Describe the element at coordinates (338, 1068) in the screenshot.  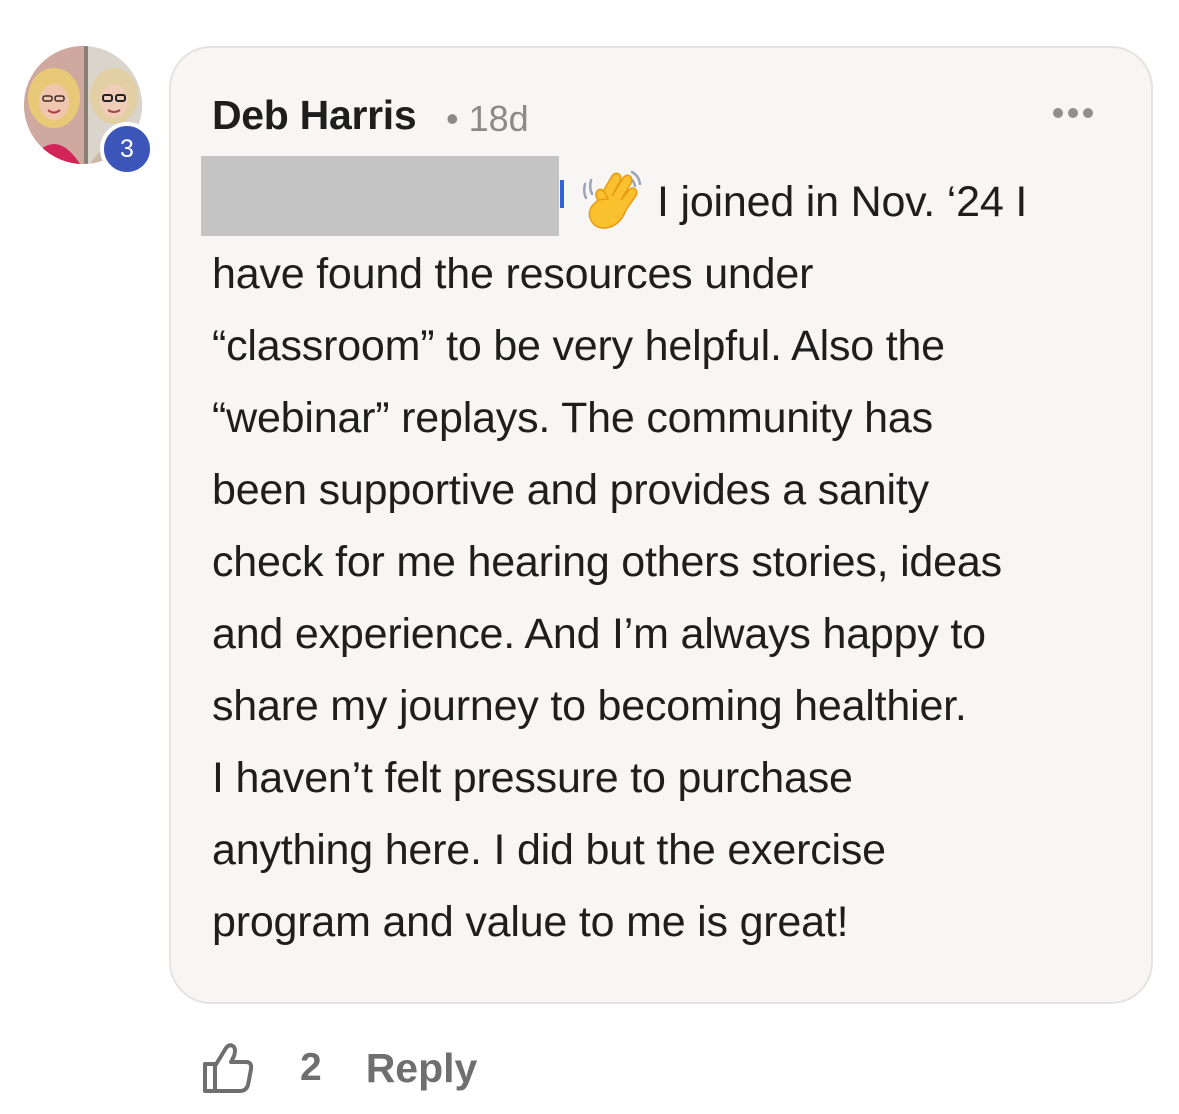
I see `comment-actions: 2 Reply` at that location.